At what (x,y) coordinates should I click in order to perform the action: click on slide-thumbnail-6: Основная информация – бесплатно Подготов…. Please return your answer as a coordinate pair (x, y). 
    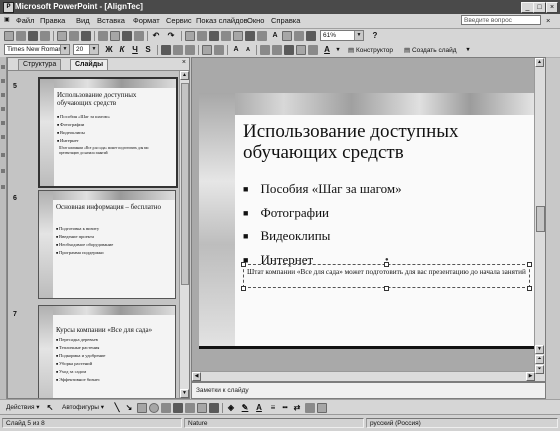
    Looking at the image, I should click on (107, 244).